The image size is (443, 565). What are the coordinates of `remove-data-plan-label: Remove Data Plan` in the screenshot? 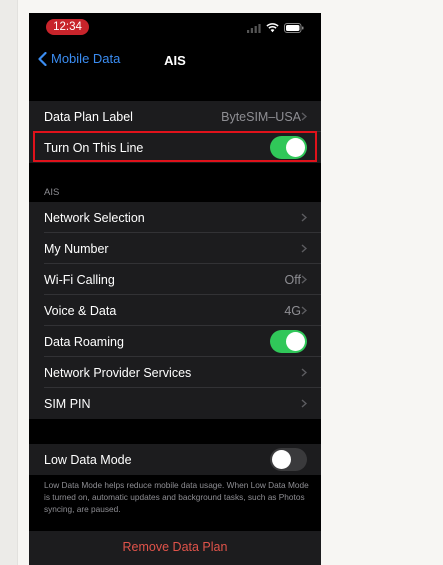 It's located at (175, 547).